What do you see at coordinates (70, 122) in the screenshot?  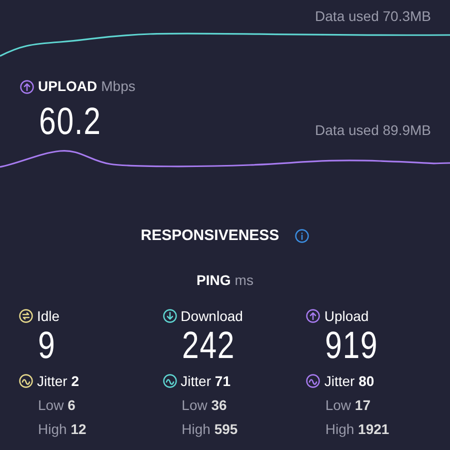 I see `speed-value: 60.2` at bounding box center [70, 122].